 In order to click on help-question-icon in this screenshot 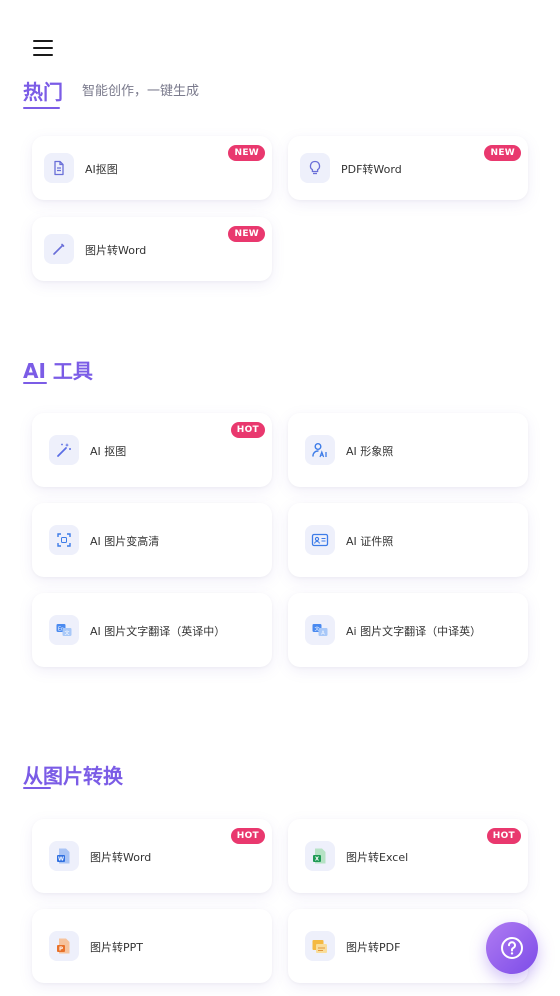, I will do `click(512, 948)`.